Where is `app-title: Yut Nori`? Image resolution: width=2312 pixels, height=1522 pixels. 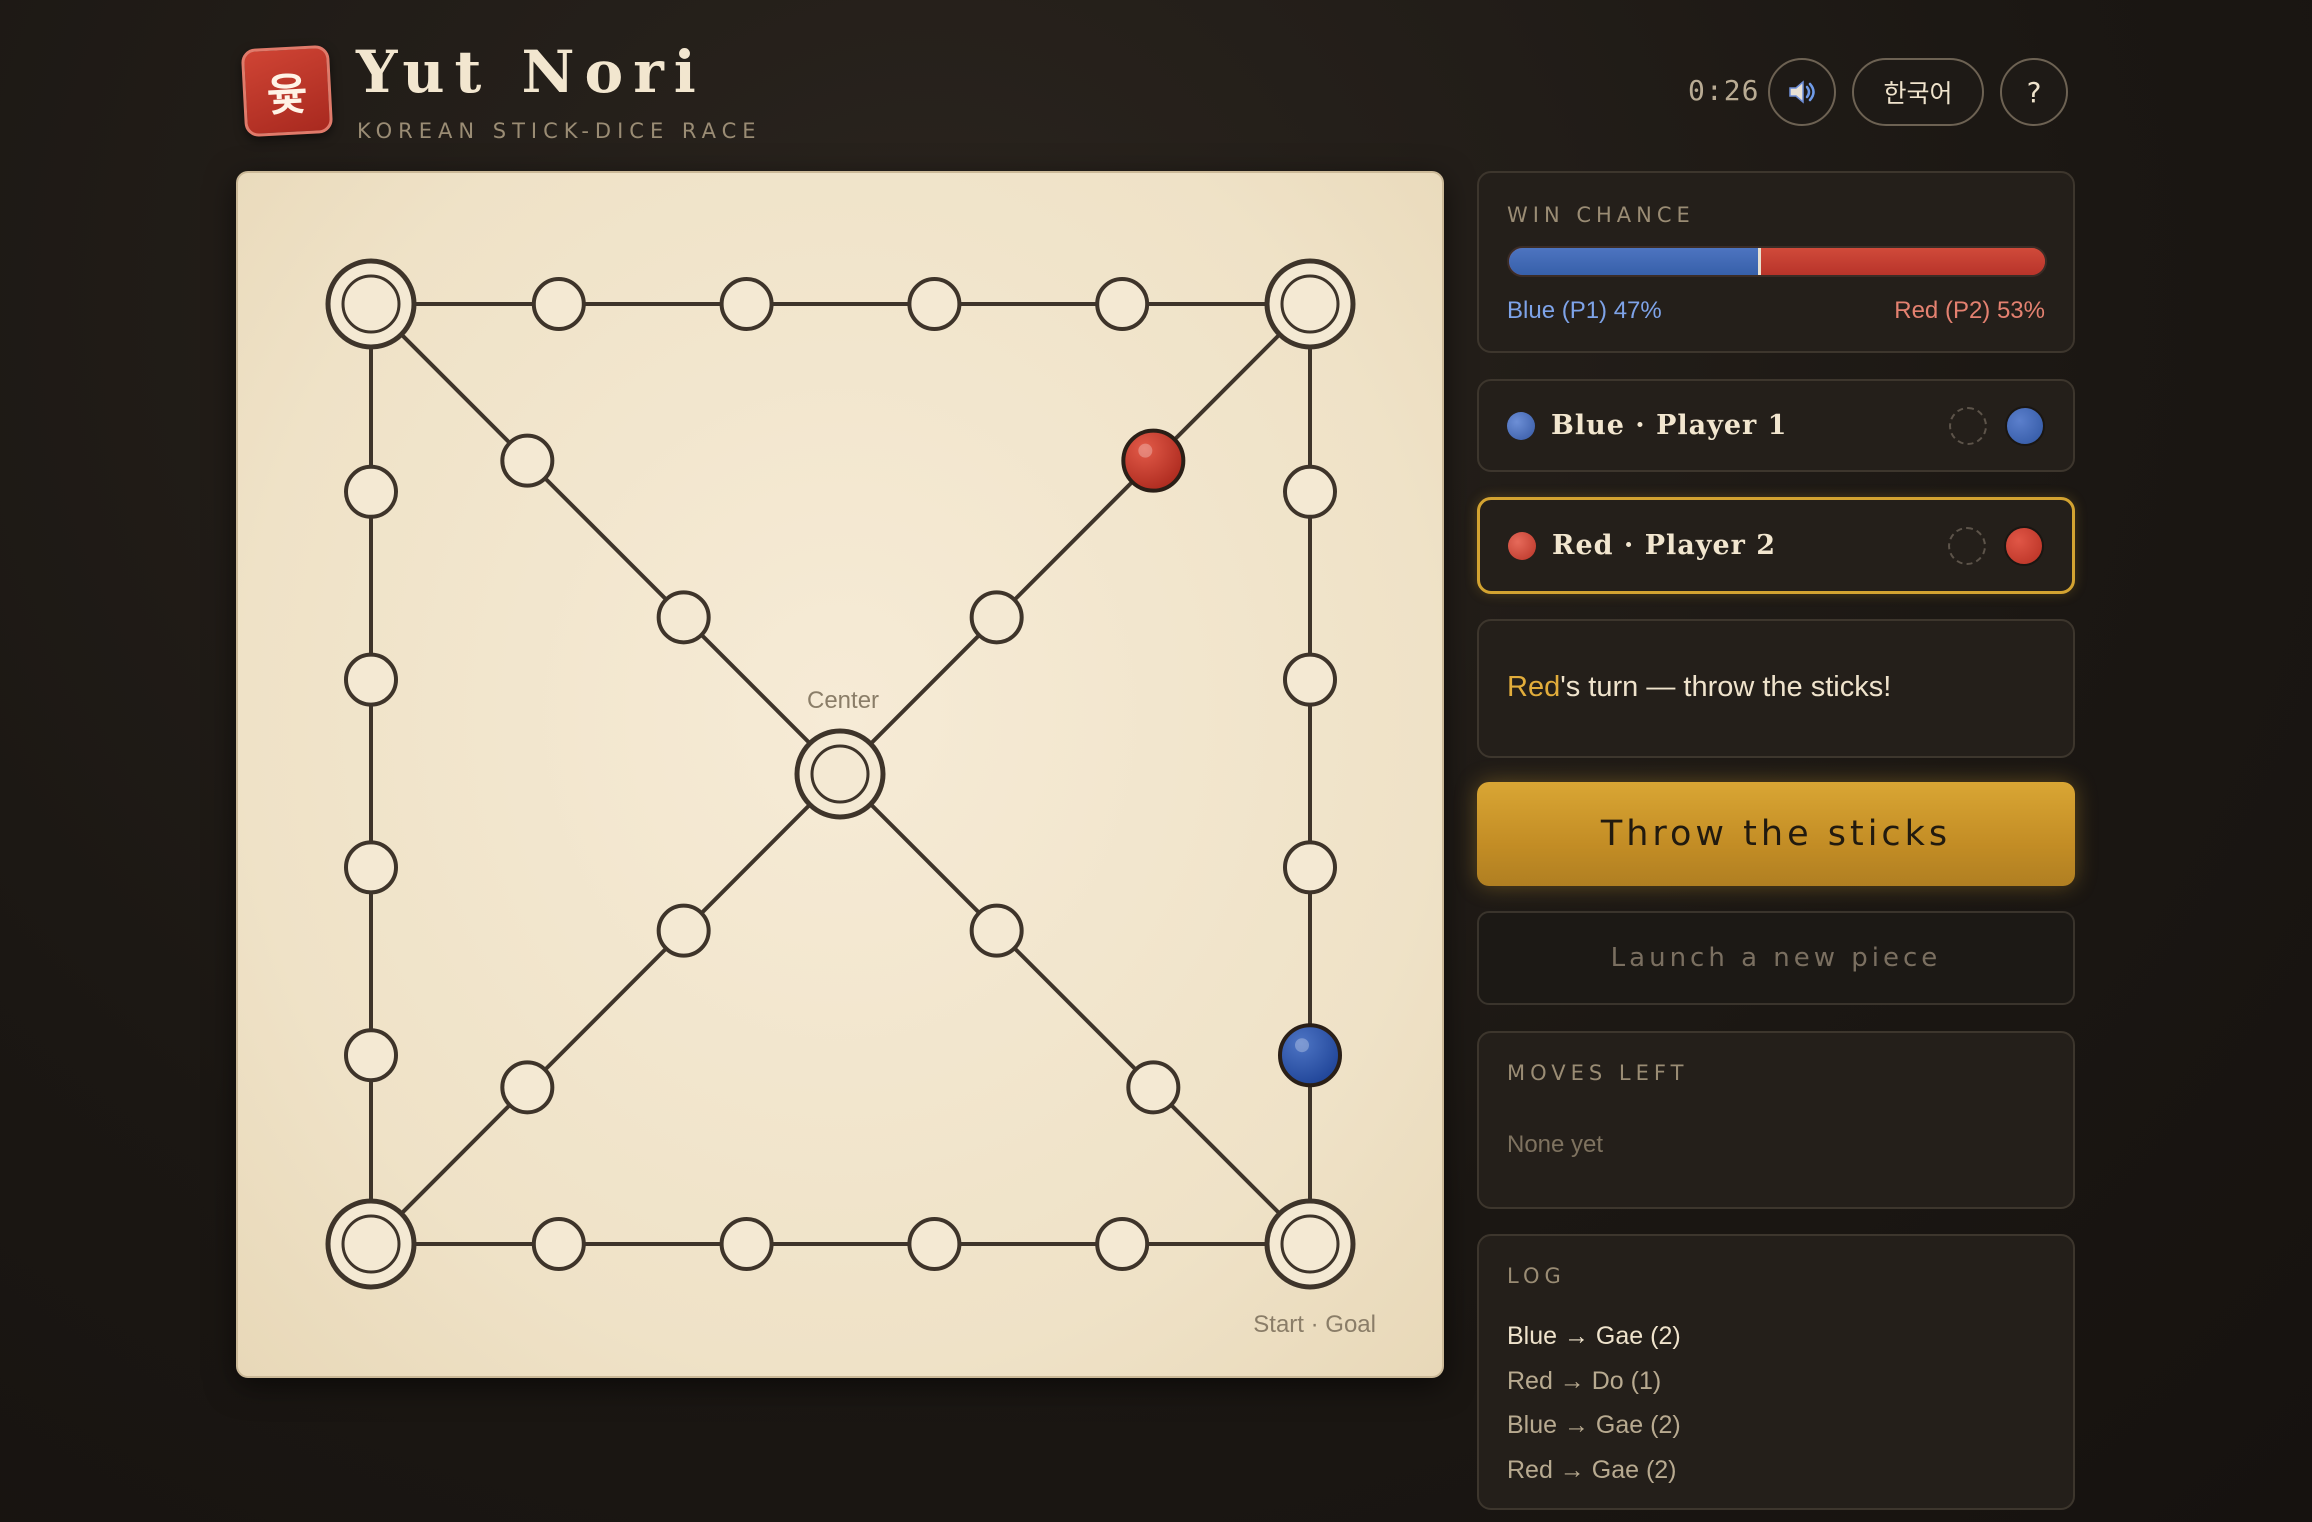
app-title: Yut Nori is located at coordinates (531, 72).